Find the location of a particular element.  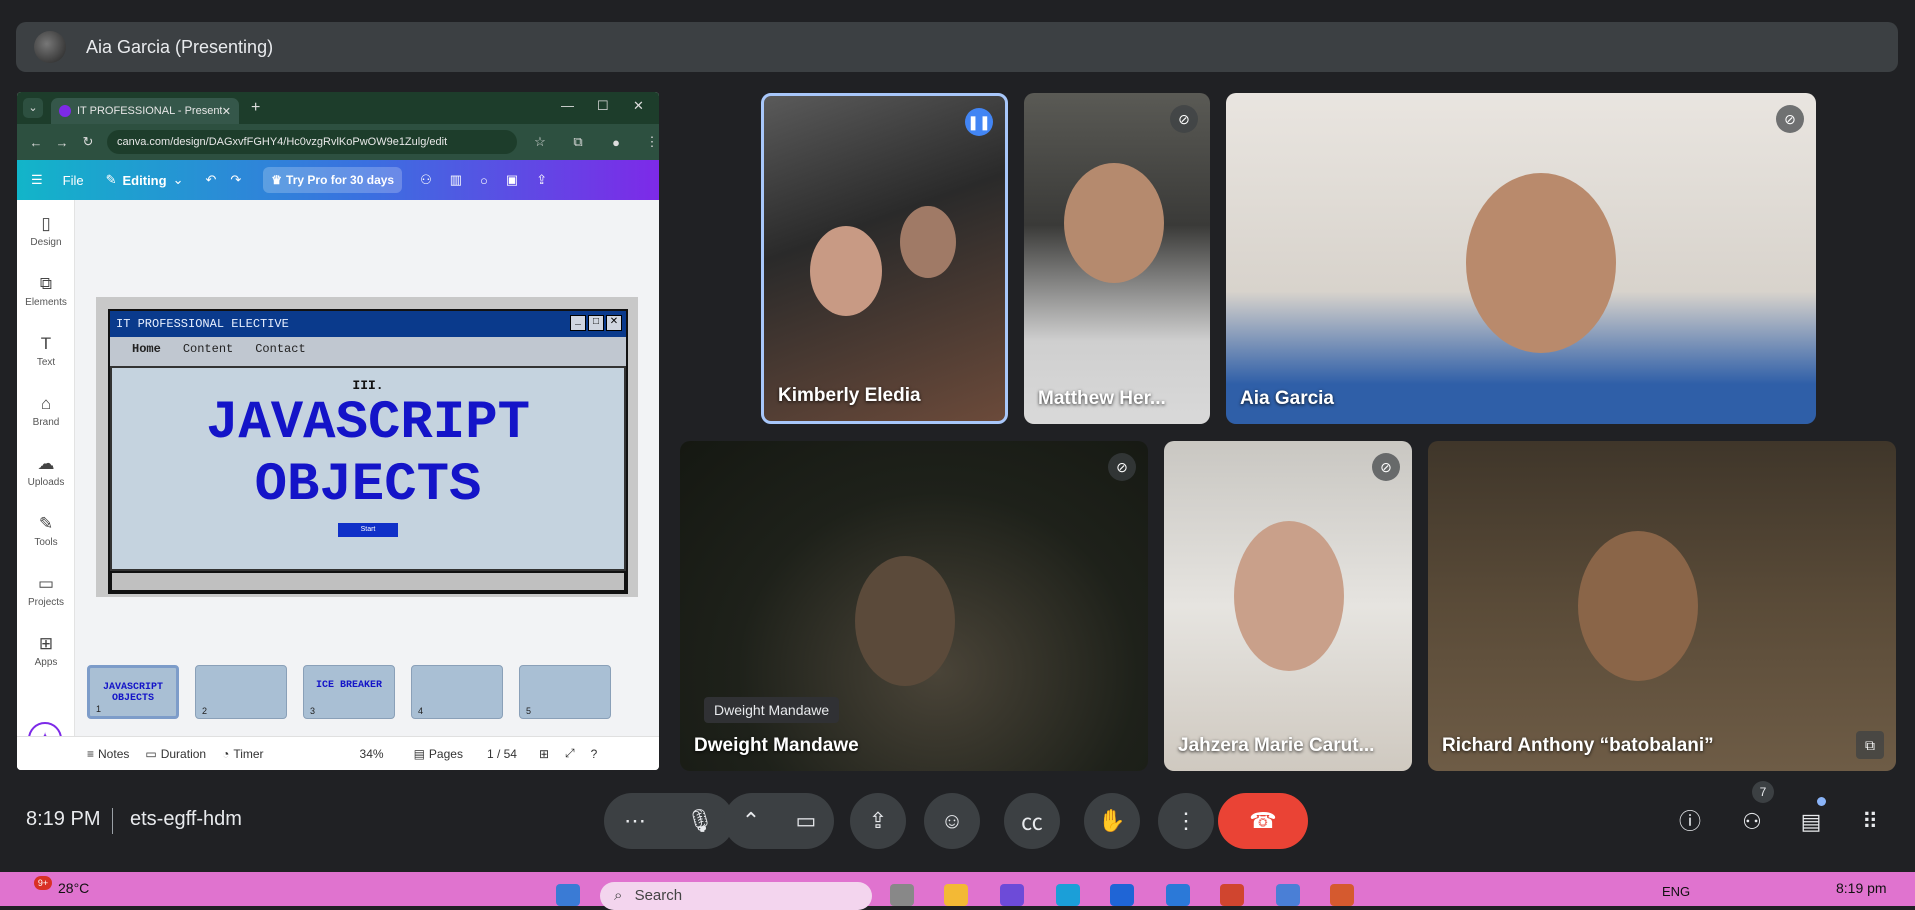

sidebar-item-tools: ✎ Tools is located at coordinates (46, 531).